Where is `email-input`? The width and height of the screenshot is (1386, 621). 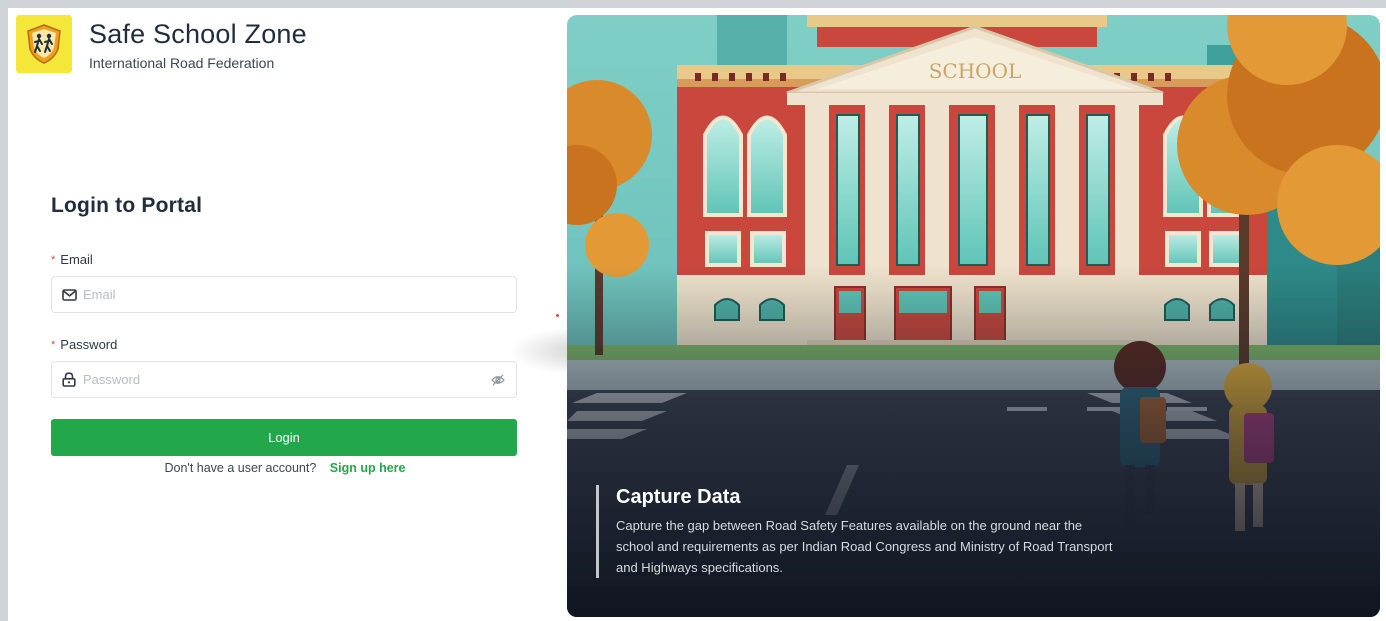 email-input is located at coordinates (294, 294).